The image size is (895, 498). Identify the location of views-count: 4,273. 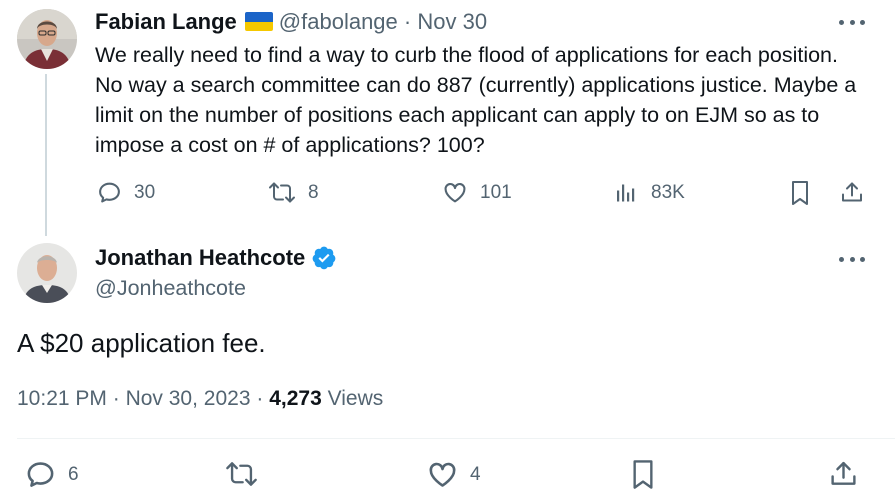
(295, 398).